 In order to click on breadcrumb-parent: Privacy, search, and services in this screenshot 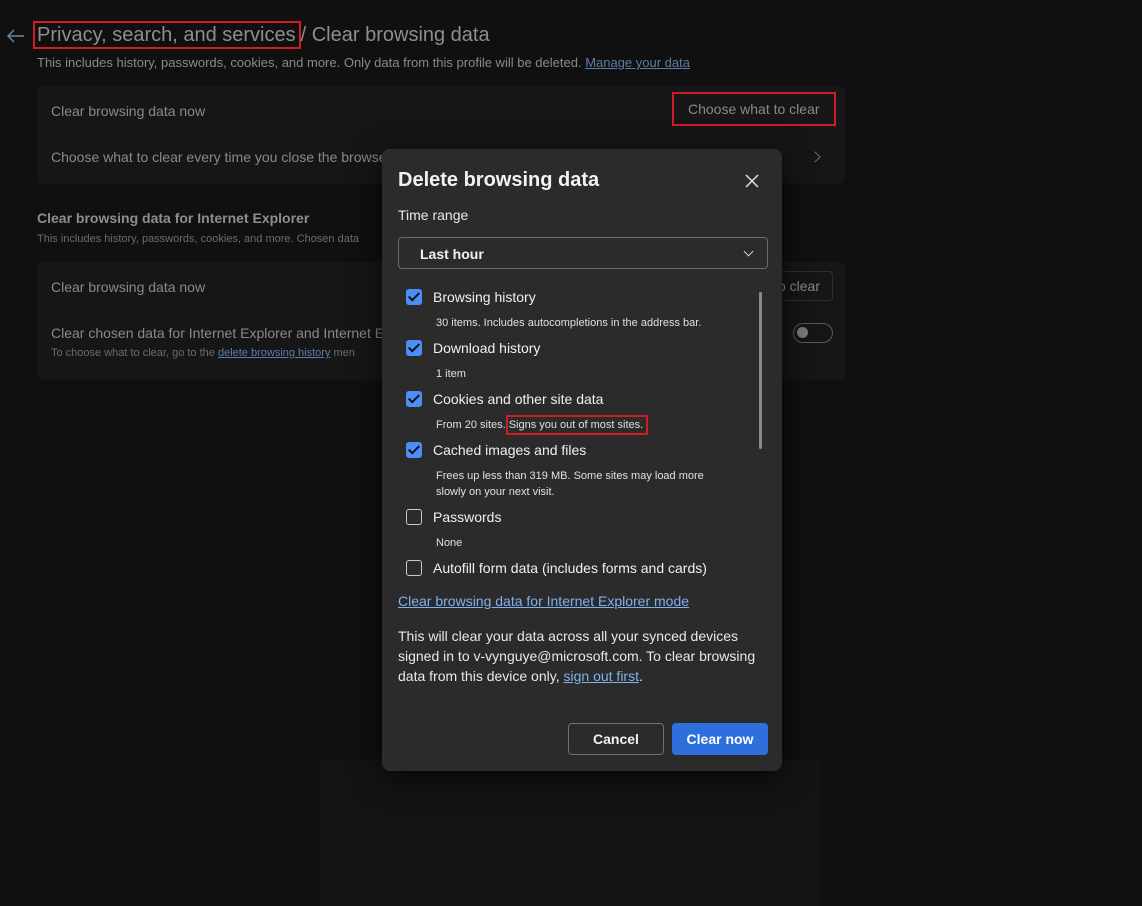, I will do `click(167, 35)`.